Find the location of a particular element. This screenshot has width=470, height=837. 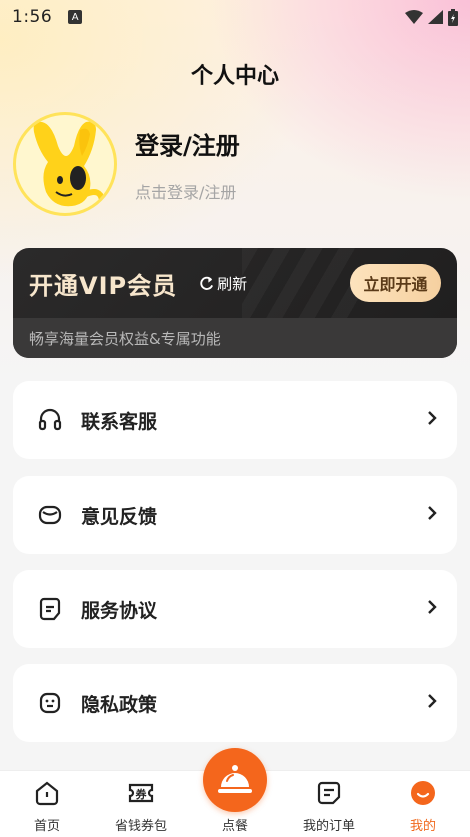

service-bell-icon is located at coordinates (235, 779).